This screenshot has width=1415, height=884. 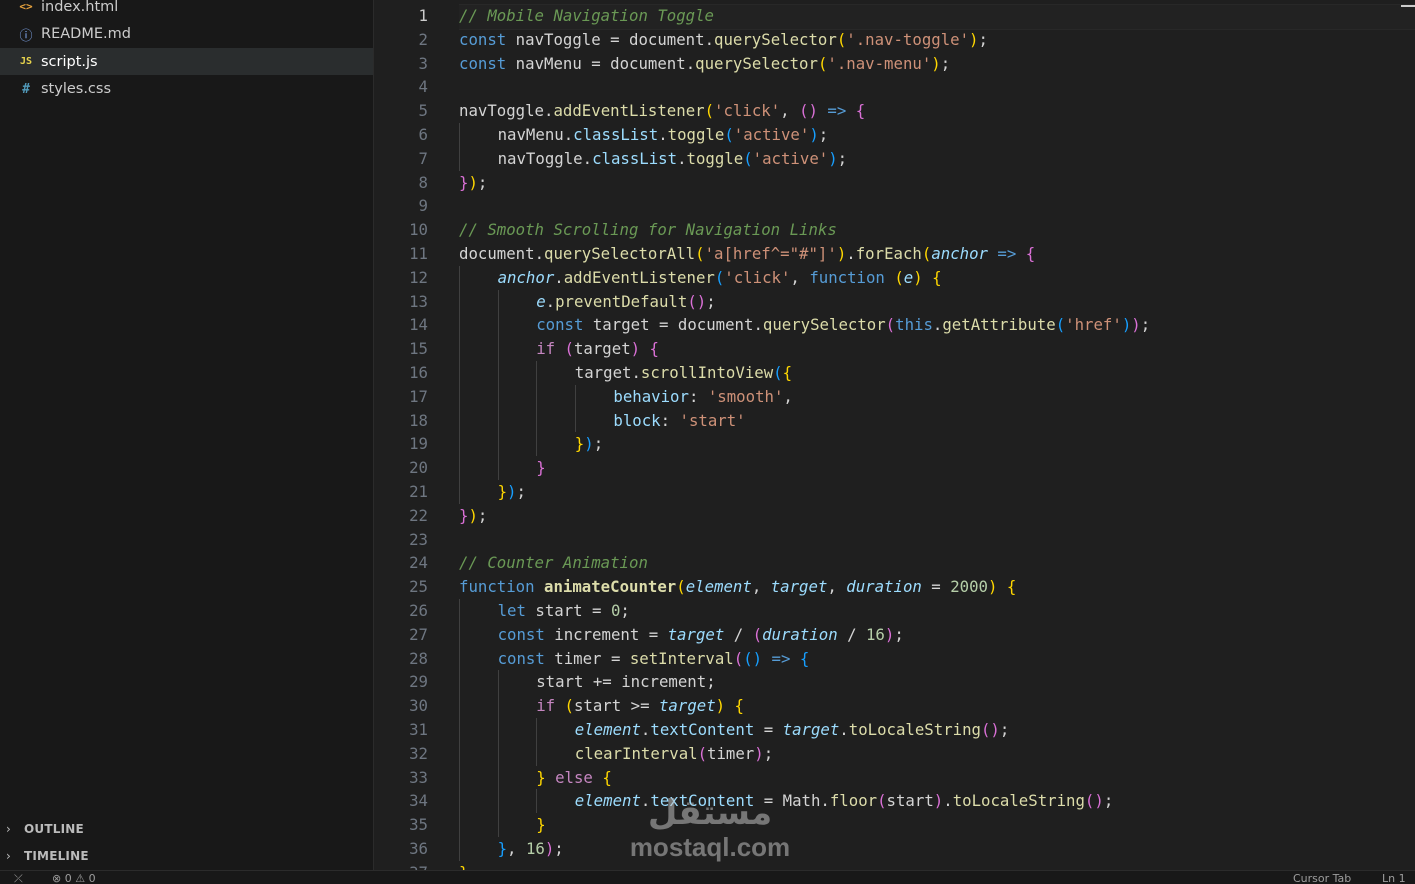 What do you see at coordinates (615, 610) in the screenshot?
I see `code-token: 0` at bounding box center [615, 610].